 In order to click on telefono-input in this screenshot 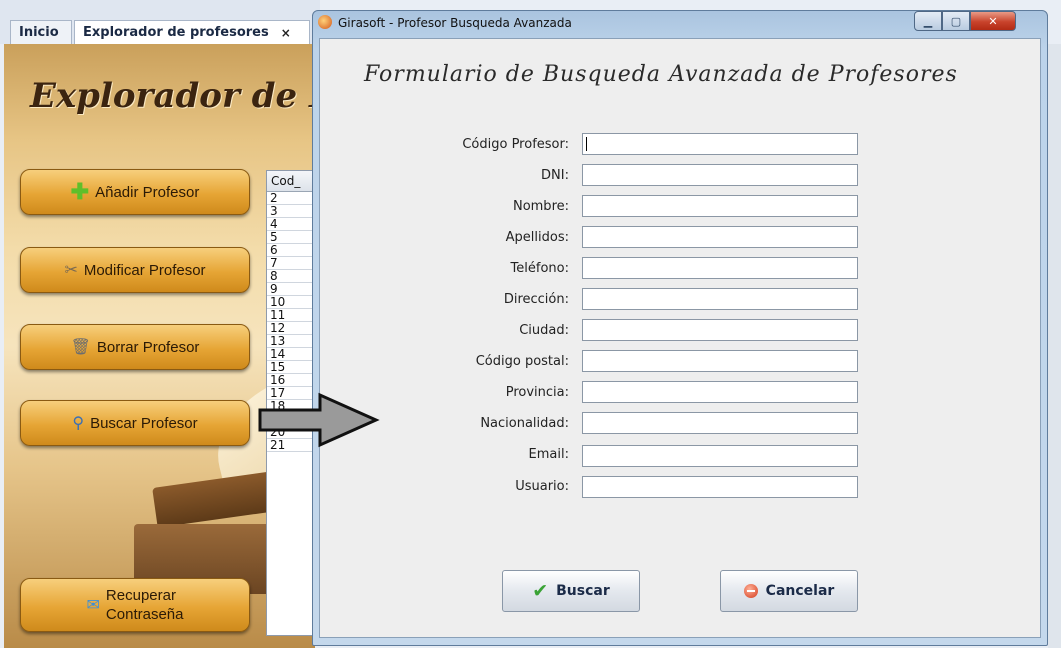, I will do `click(720, 268)`.